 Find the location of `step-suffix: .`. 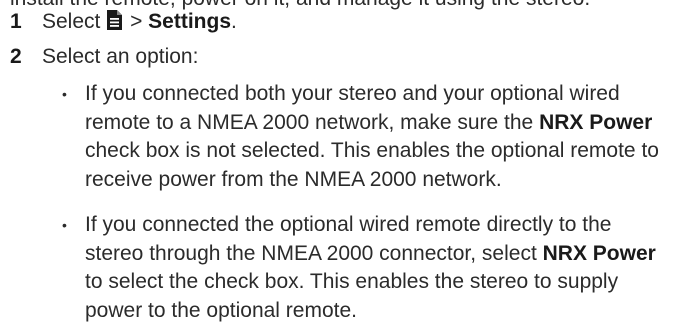

step-suffix: . is located at coordinates (234, 21).